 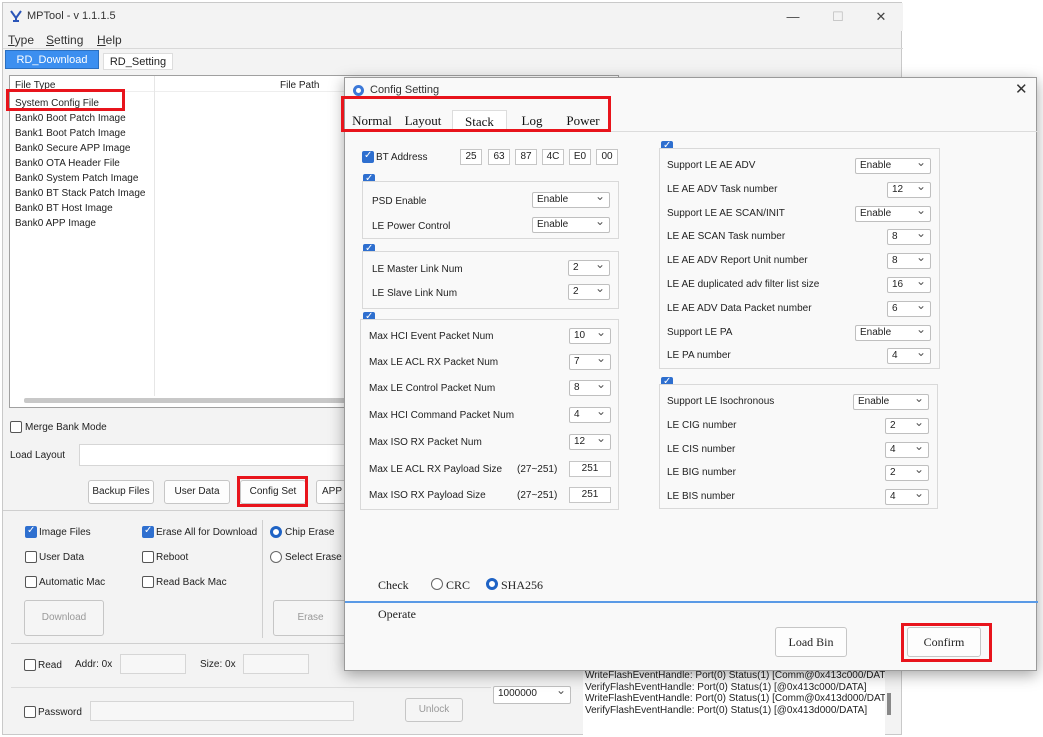 What do you see at coordinates (811, 642) in the screenshot?
I see `load-bin-button: Load Bin` at bounding box center [811, 642].